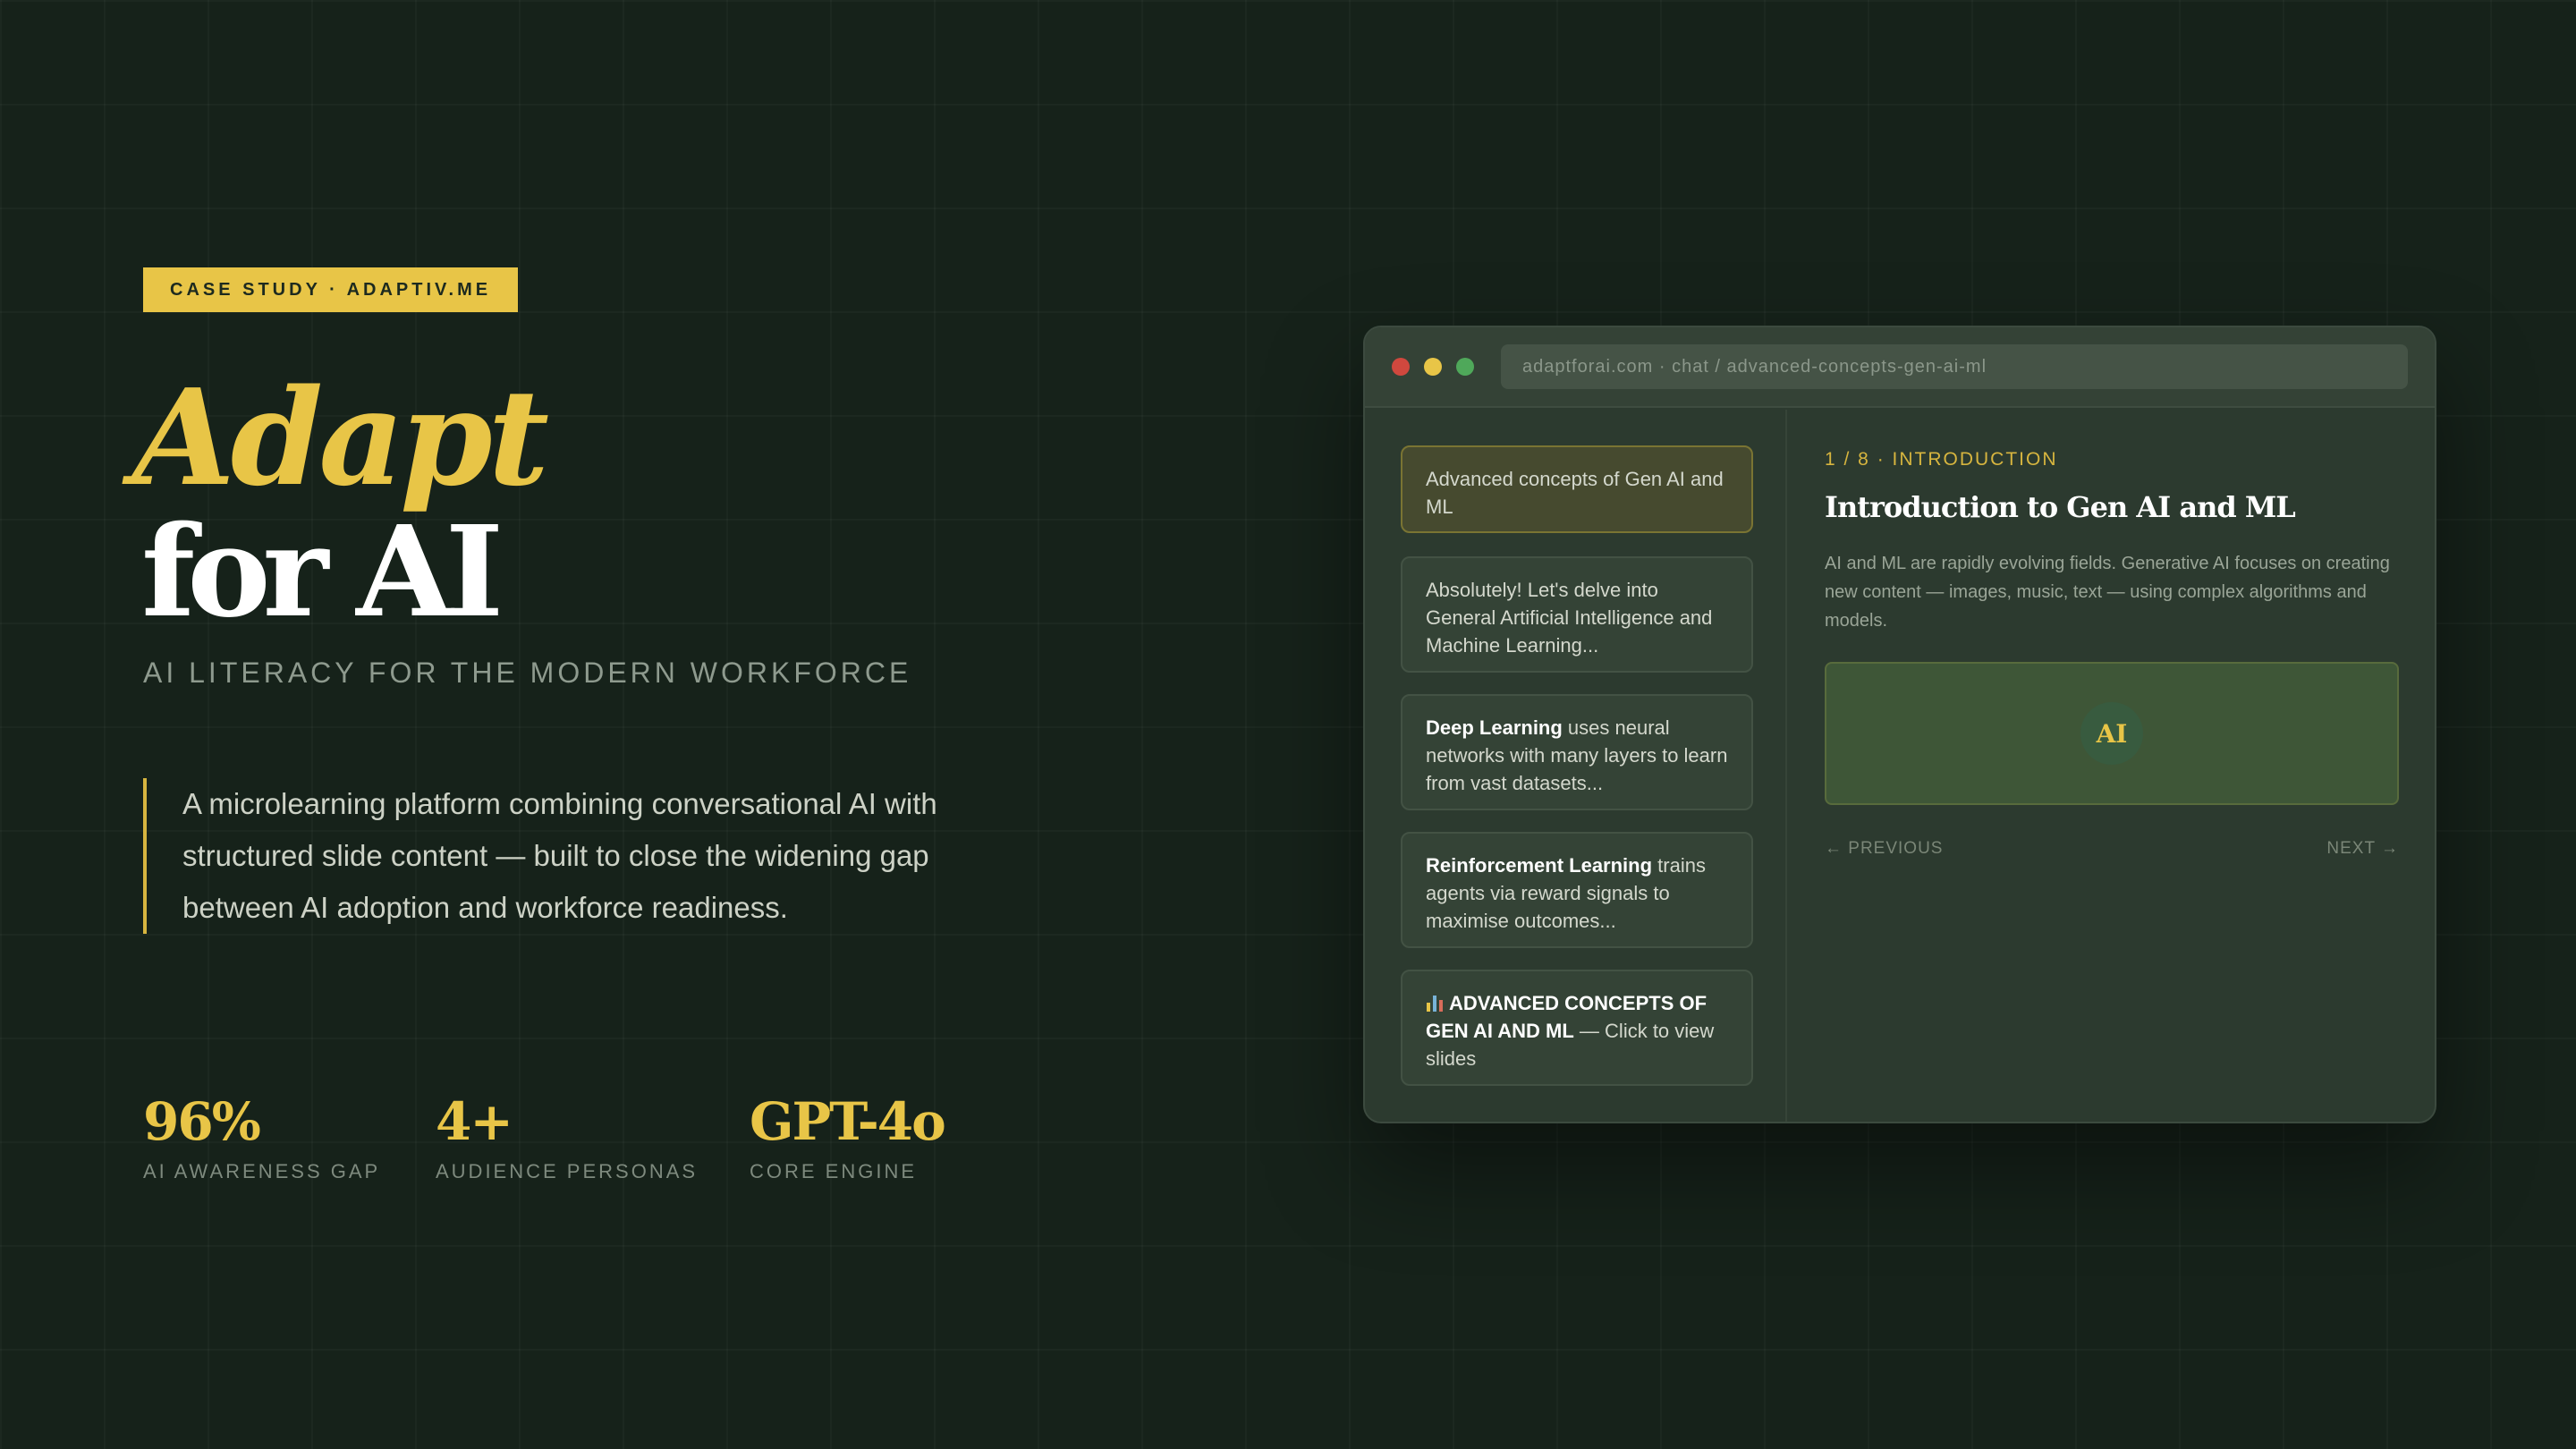 The image size is (2576, 1449). I want to click on chat-message-keyword: Deep Learning, so click(1494, 727).